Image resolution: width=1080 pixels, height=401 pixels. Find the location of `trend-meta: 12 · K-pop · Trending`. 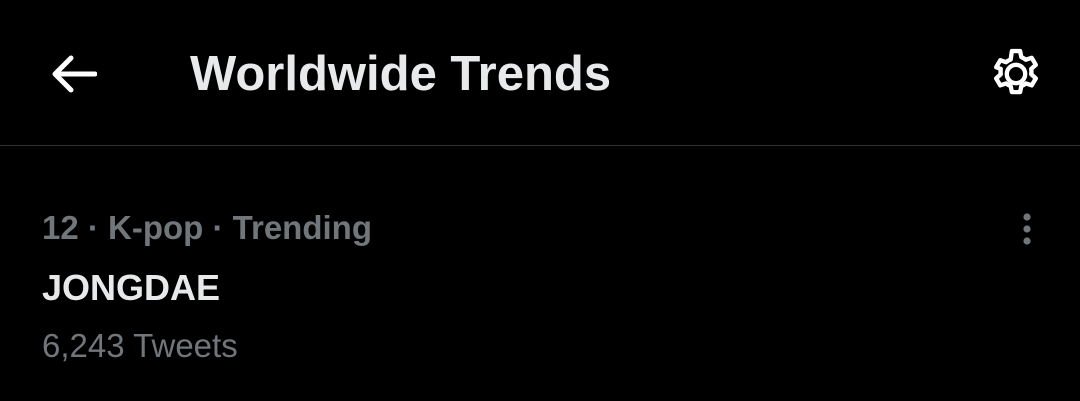

trend-meta: 12 · K-pop · Trending is located at coordinates (207, 227).